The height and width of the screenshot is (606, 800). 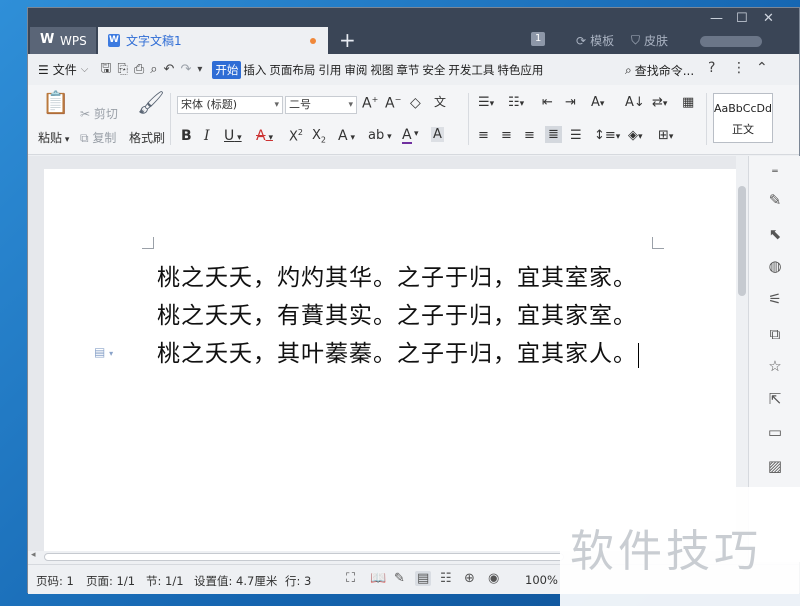 What do you see at coordinates (775, 366) in the screenshot?
I see `star-icon: ☆` at bounding box center [775, 366].